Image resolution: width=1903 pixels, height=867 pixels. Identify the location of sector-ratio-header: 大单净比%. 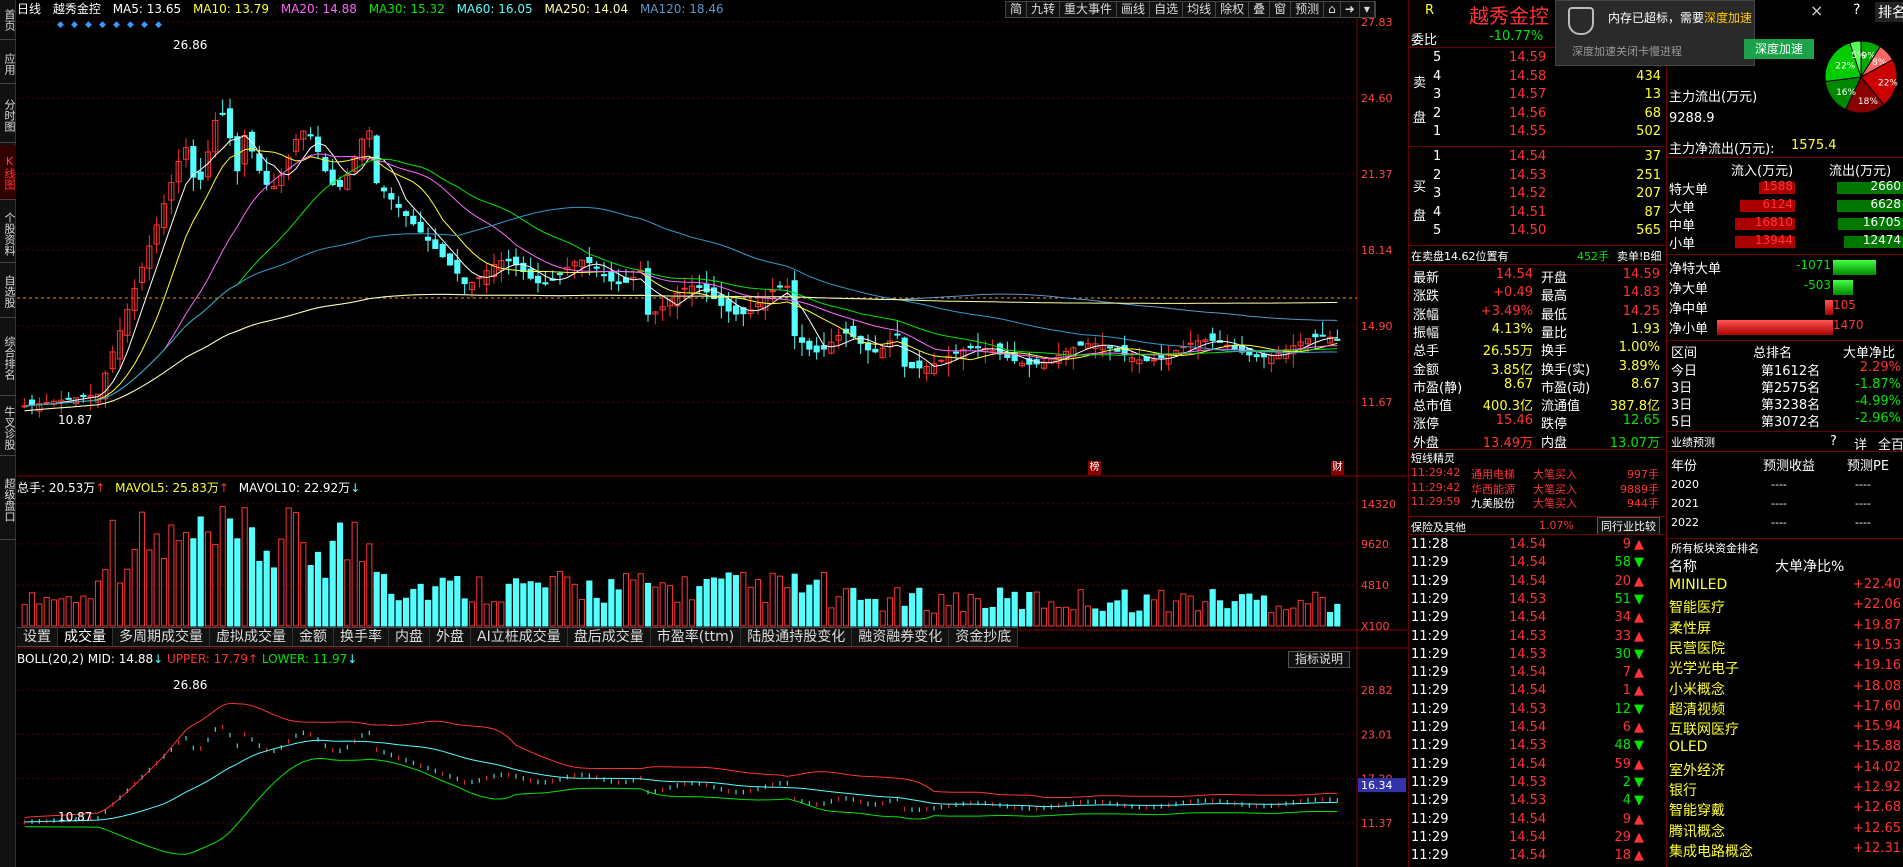
(1809, 566).